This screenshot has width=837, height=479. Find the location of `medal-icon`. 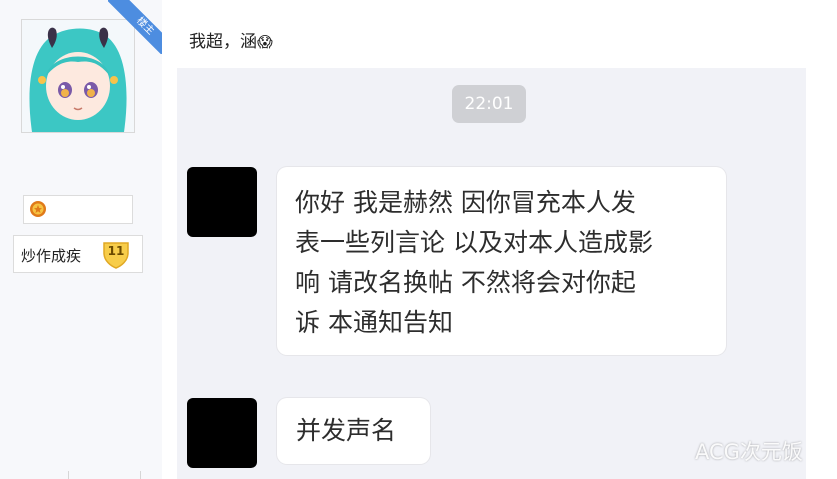

medal-icon is located at coordinates (38, 209).